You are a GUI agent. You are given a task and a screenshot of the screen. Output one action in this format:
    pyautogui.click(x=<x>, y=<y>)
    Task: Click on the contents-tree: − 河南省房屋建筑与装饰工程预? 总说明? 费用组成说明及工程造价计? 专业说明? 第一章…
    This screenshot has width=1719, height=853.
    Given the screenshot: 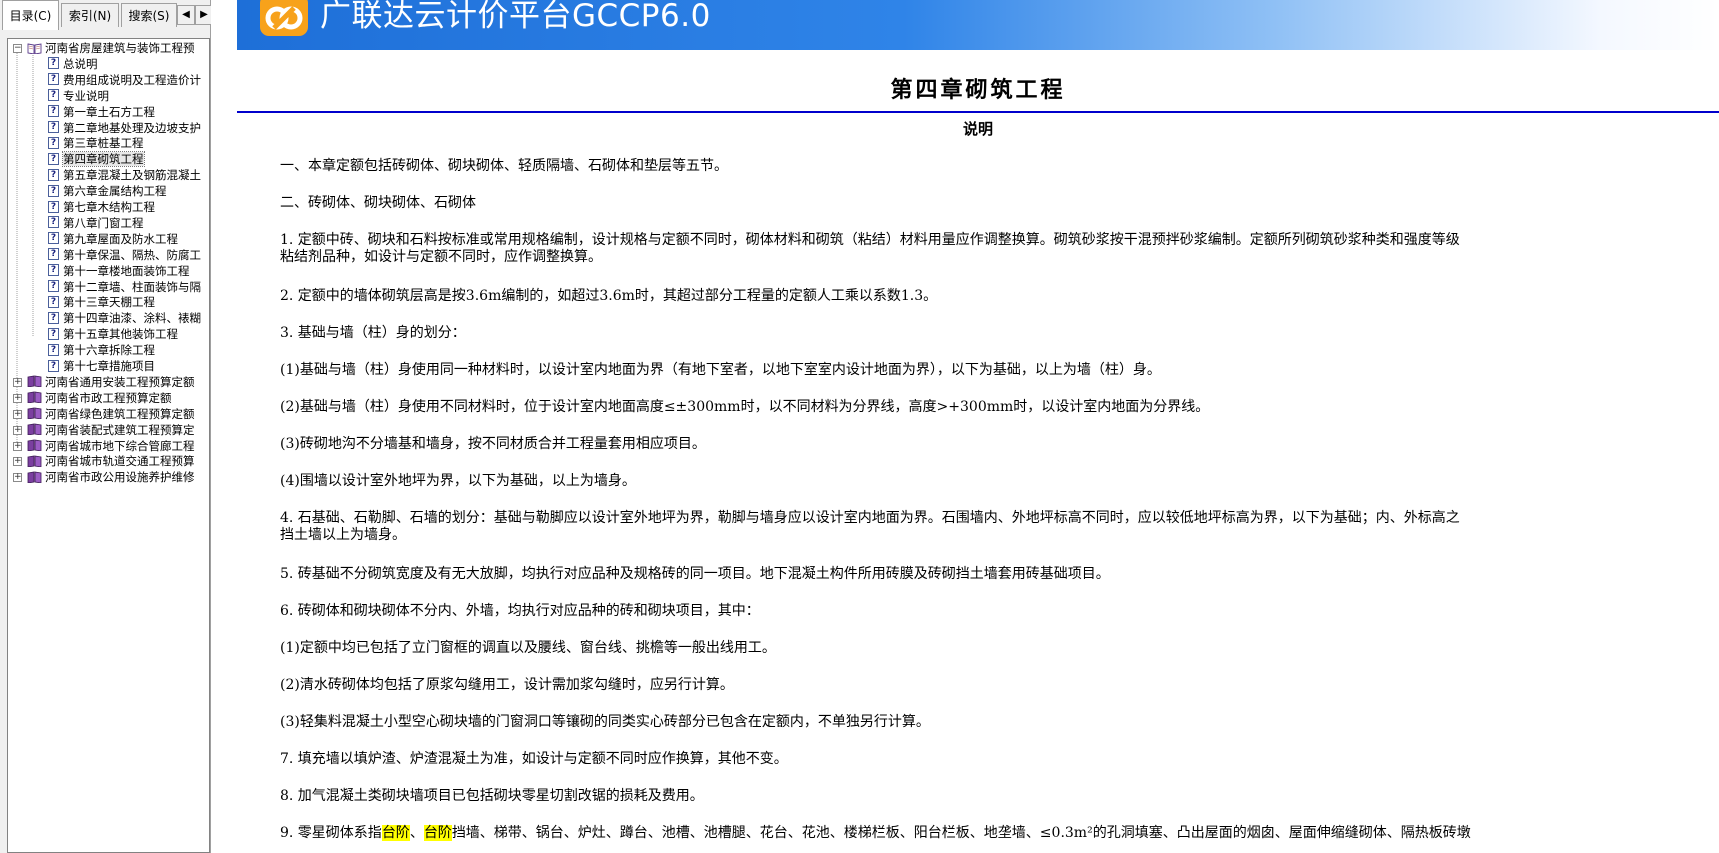 What is the action you would take?
    pyautogui.click(x=108, y=445)
    